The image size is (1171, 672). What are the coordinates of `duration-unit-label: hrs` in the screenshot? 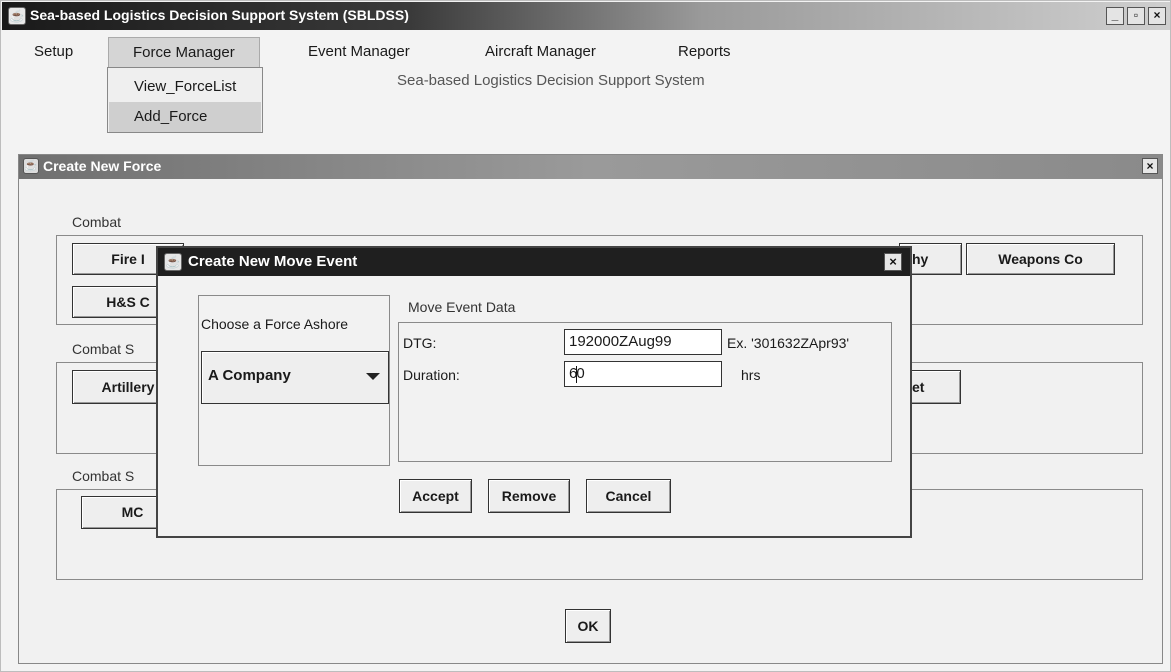 It's located at (751, 375).